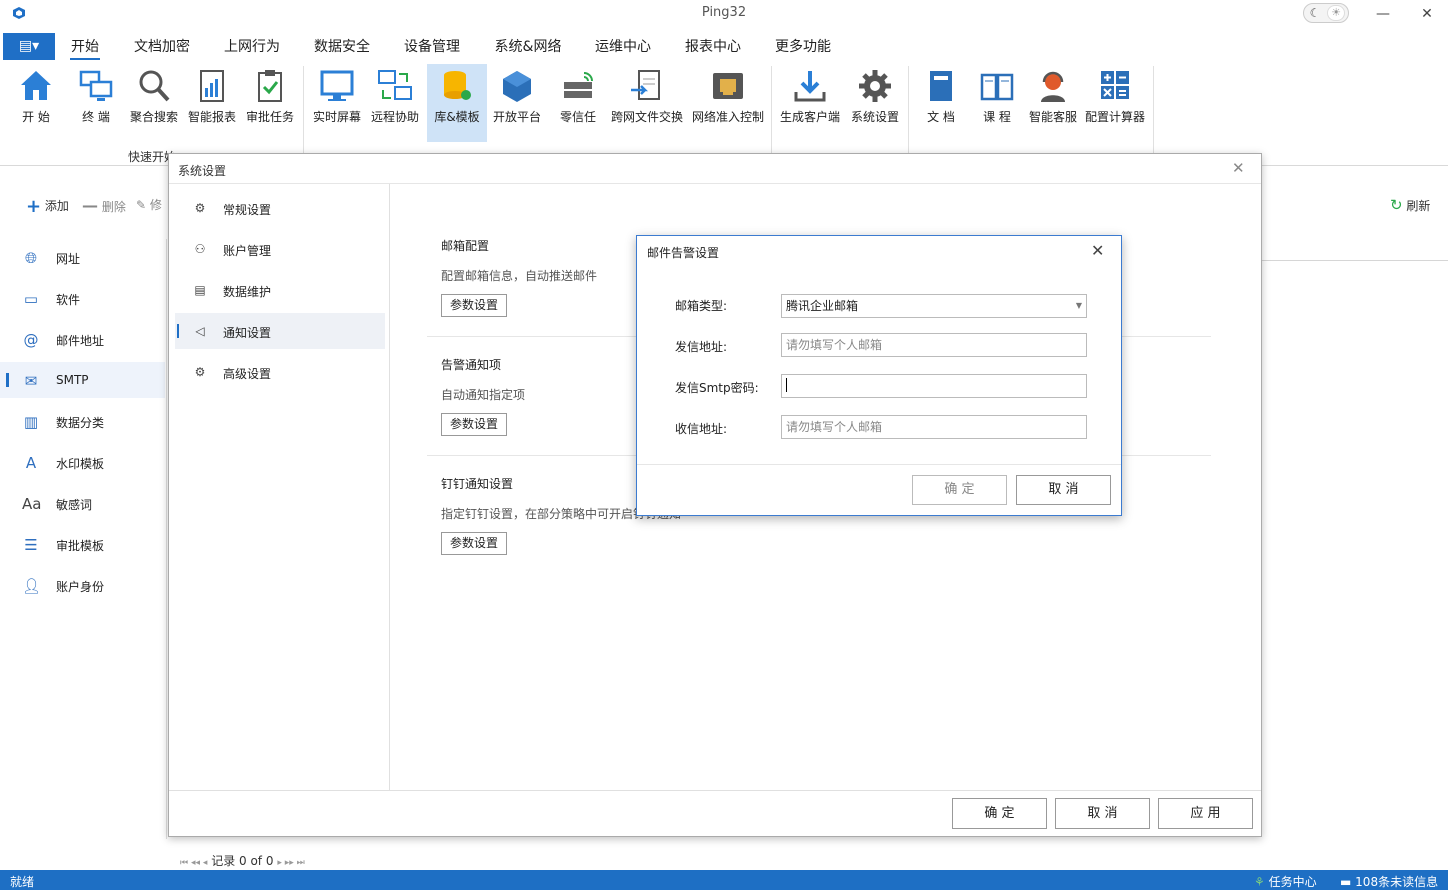 This screenshot has height=890, width=1448. Describe the element at coordinates (1410, 205) in the screenshot. I see `refresh-button: ↻ 刷新` at that location.